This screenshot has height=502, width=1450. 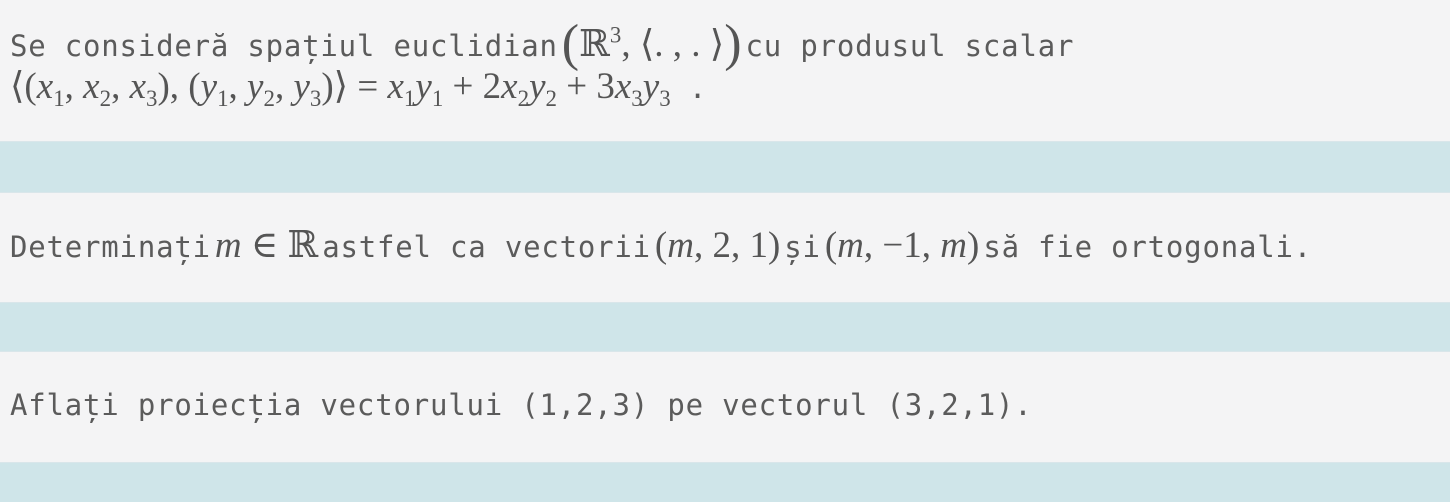 What do you see at coordinates (486, 247) in the screenshot?
I see `problem-2-middle: astfel ca vectorii` at bounding box center [486, 247].